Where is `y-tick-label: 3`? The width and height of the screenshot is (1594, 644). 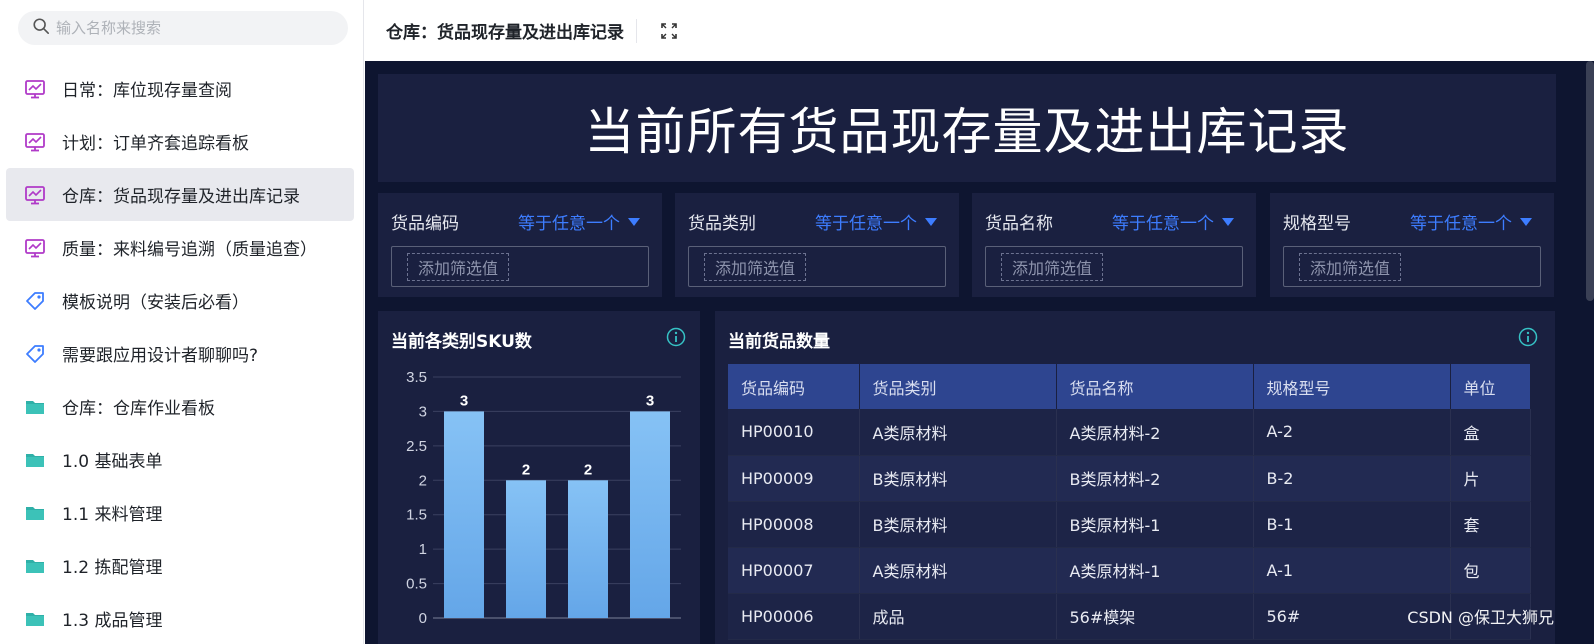 y-tick-label: 3 is located at coordinates (423, 411).